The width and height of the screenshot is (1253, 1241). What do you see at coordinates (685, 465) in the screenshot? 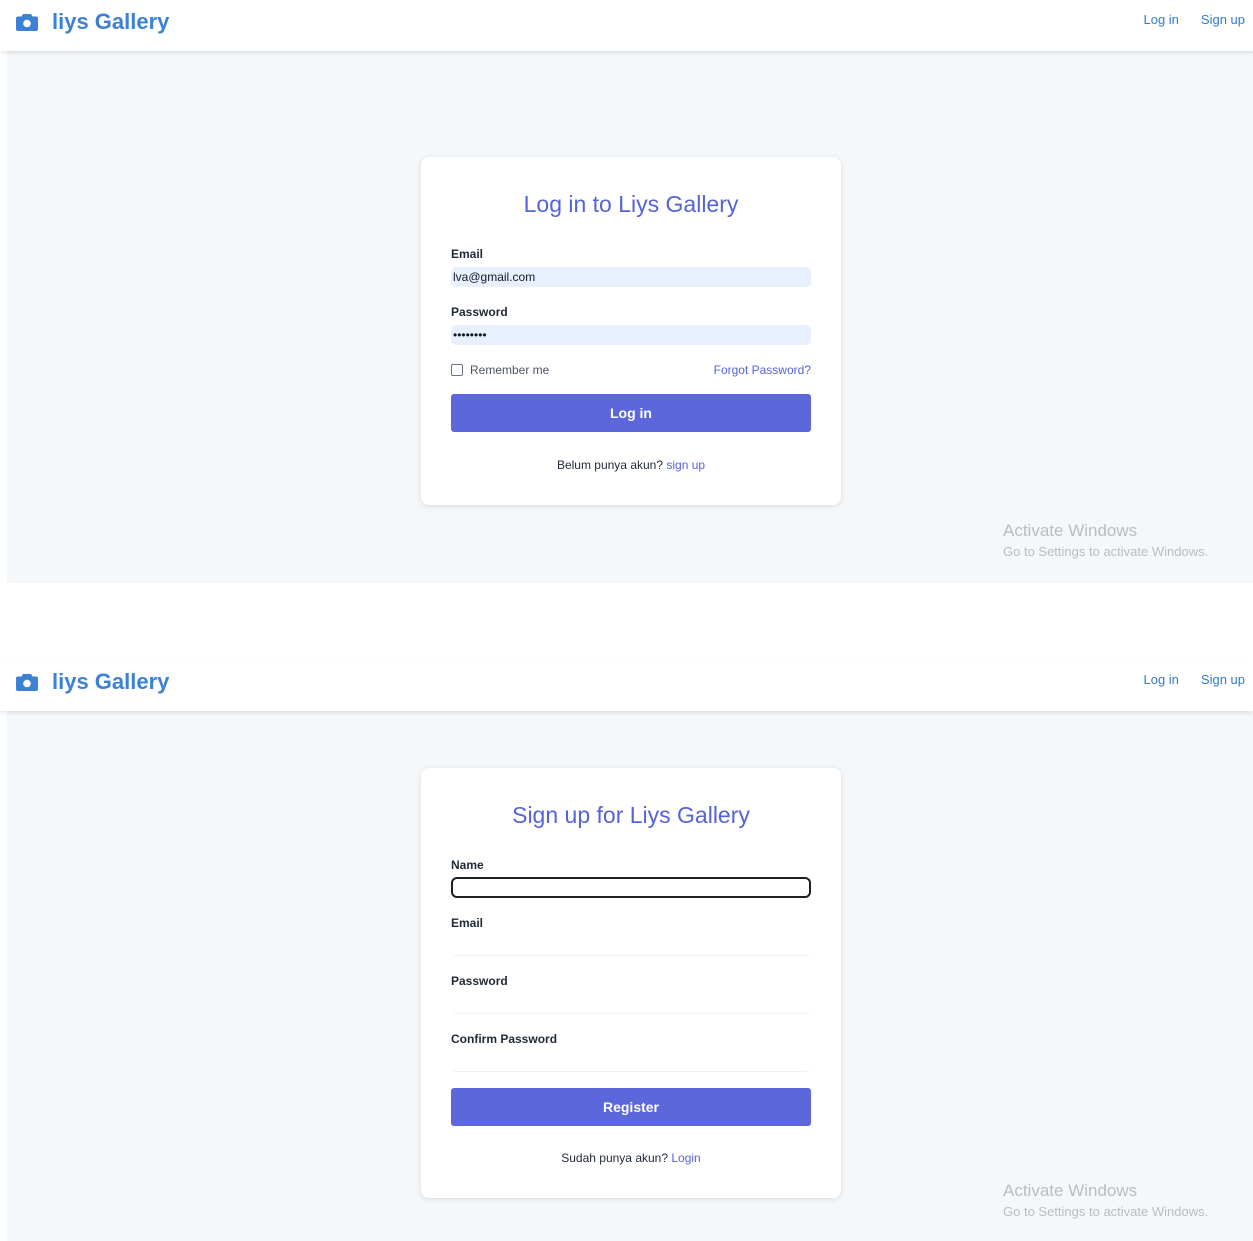
I see `signup-link: sign up` at bounding box center [685, 465].